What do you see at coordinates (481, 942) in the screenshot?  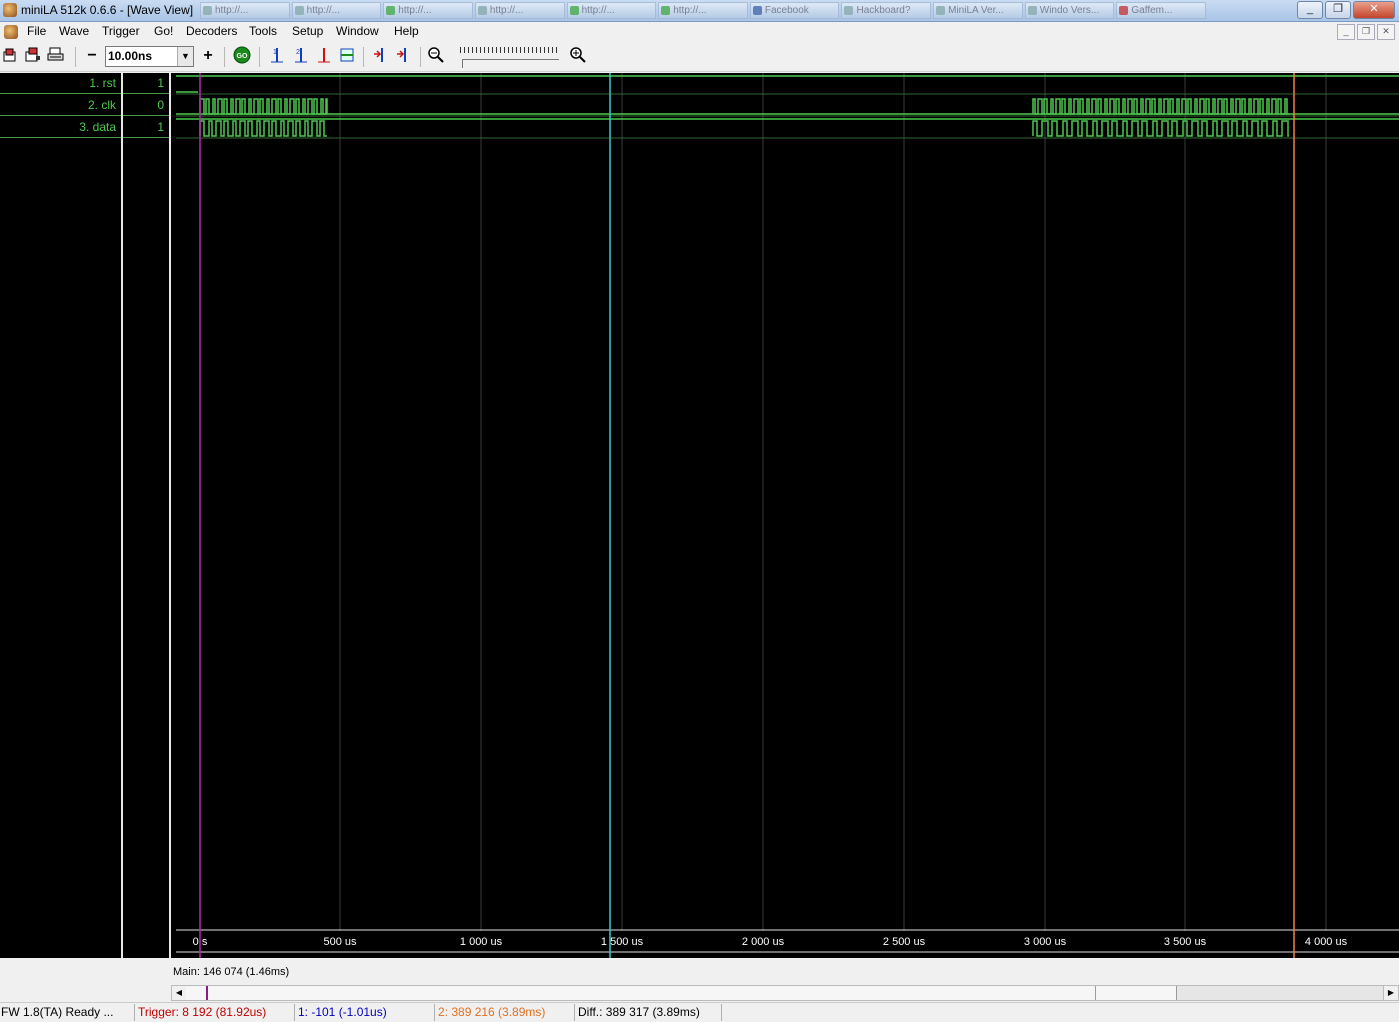 I see `time-label: 1 000 us` at bounding box center [481, 942].